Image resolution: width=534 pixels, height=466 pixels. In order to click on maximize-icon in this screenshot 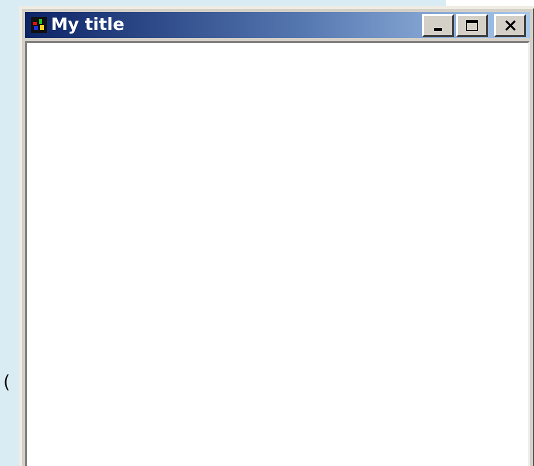, I will do `click(472, 25)`.